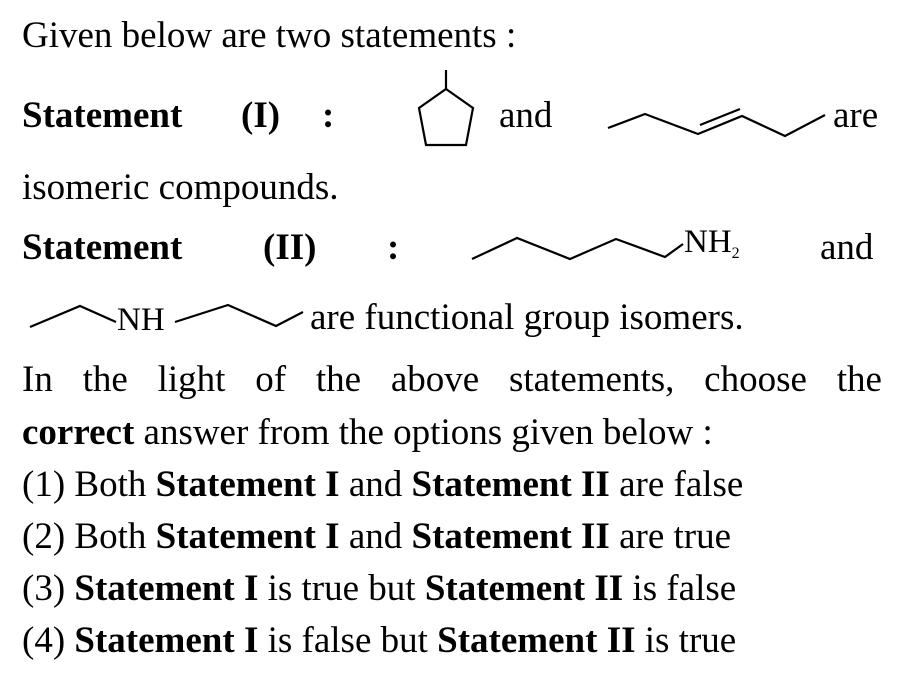  Describe the element at coordinates (847, 247) in the screenshot. I see `statement2-and: and` at that location.